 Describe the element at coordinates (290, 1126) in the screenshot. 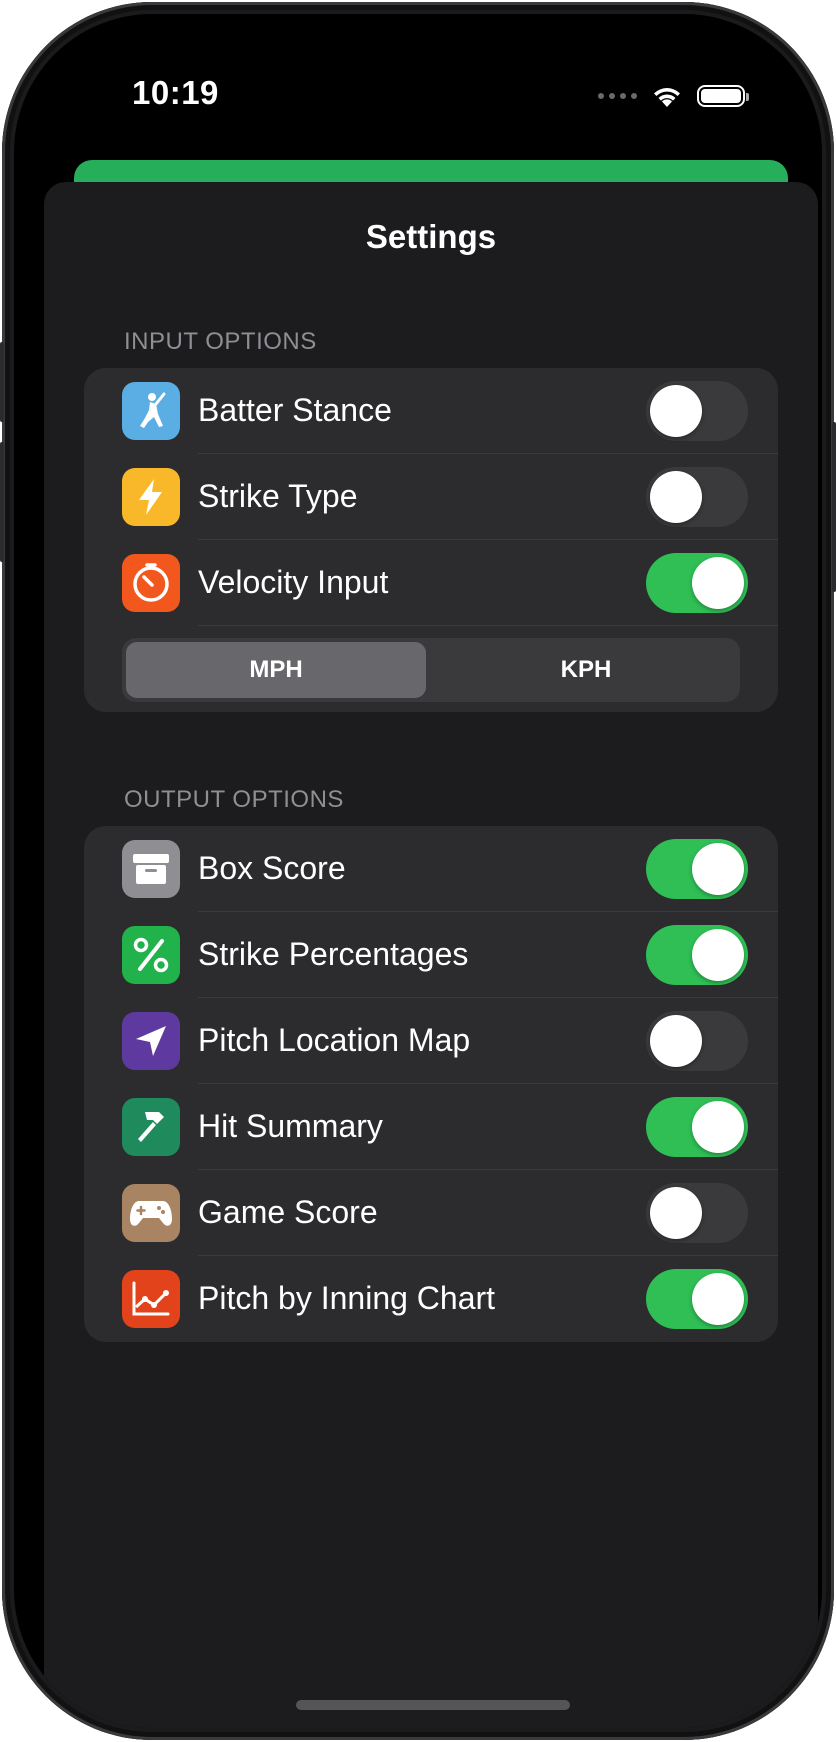

I see `setting-label: Hit Summary` at that location.